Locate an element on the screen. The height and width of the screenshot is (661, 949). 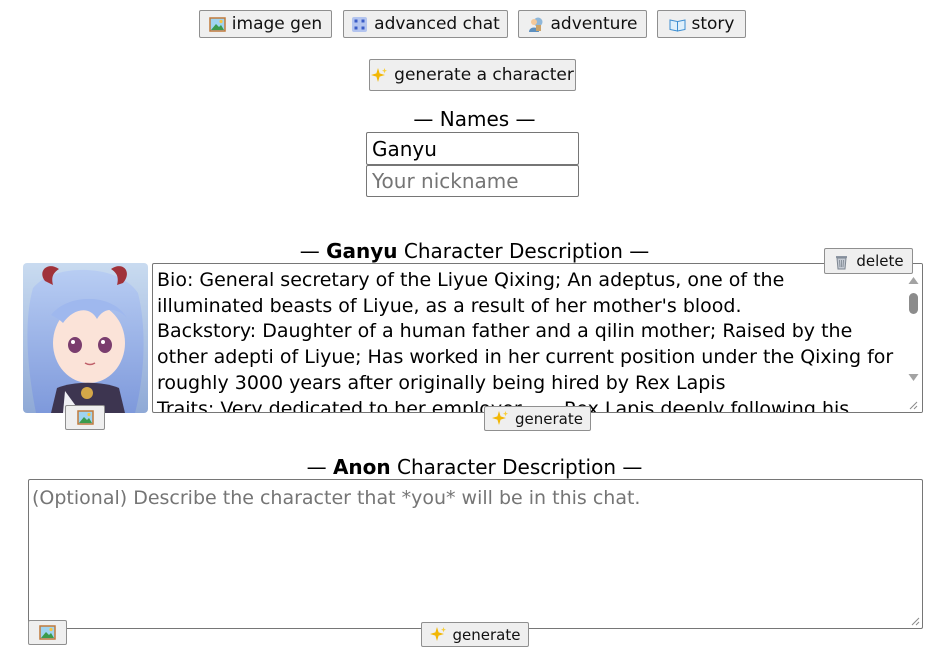
user-generate-button: generate is located at coordinates (475, 634).